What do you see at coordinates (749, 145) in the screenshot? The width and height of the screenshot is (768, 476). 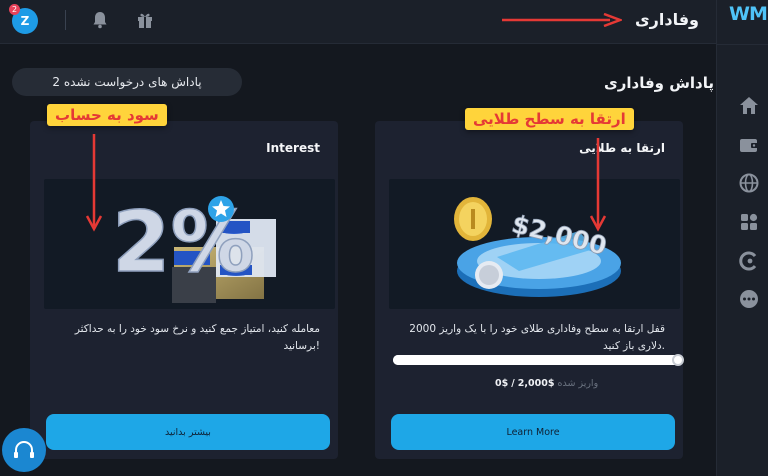 I see `wallet-icon` at bounding box center [749, 145].